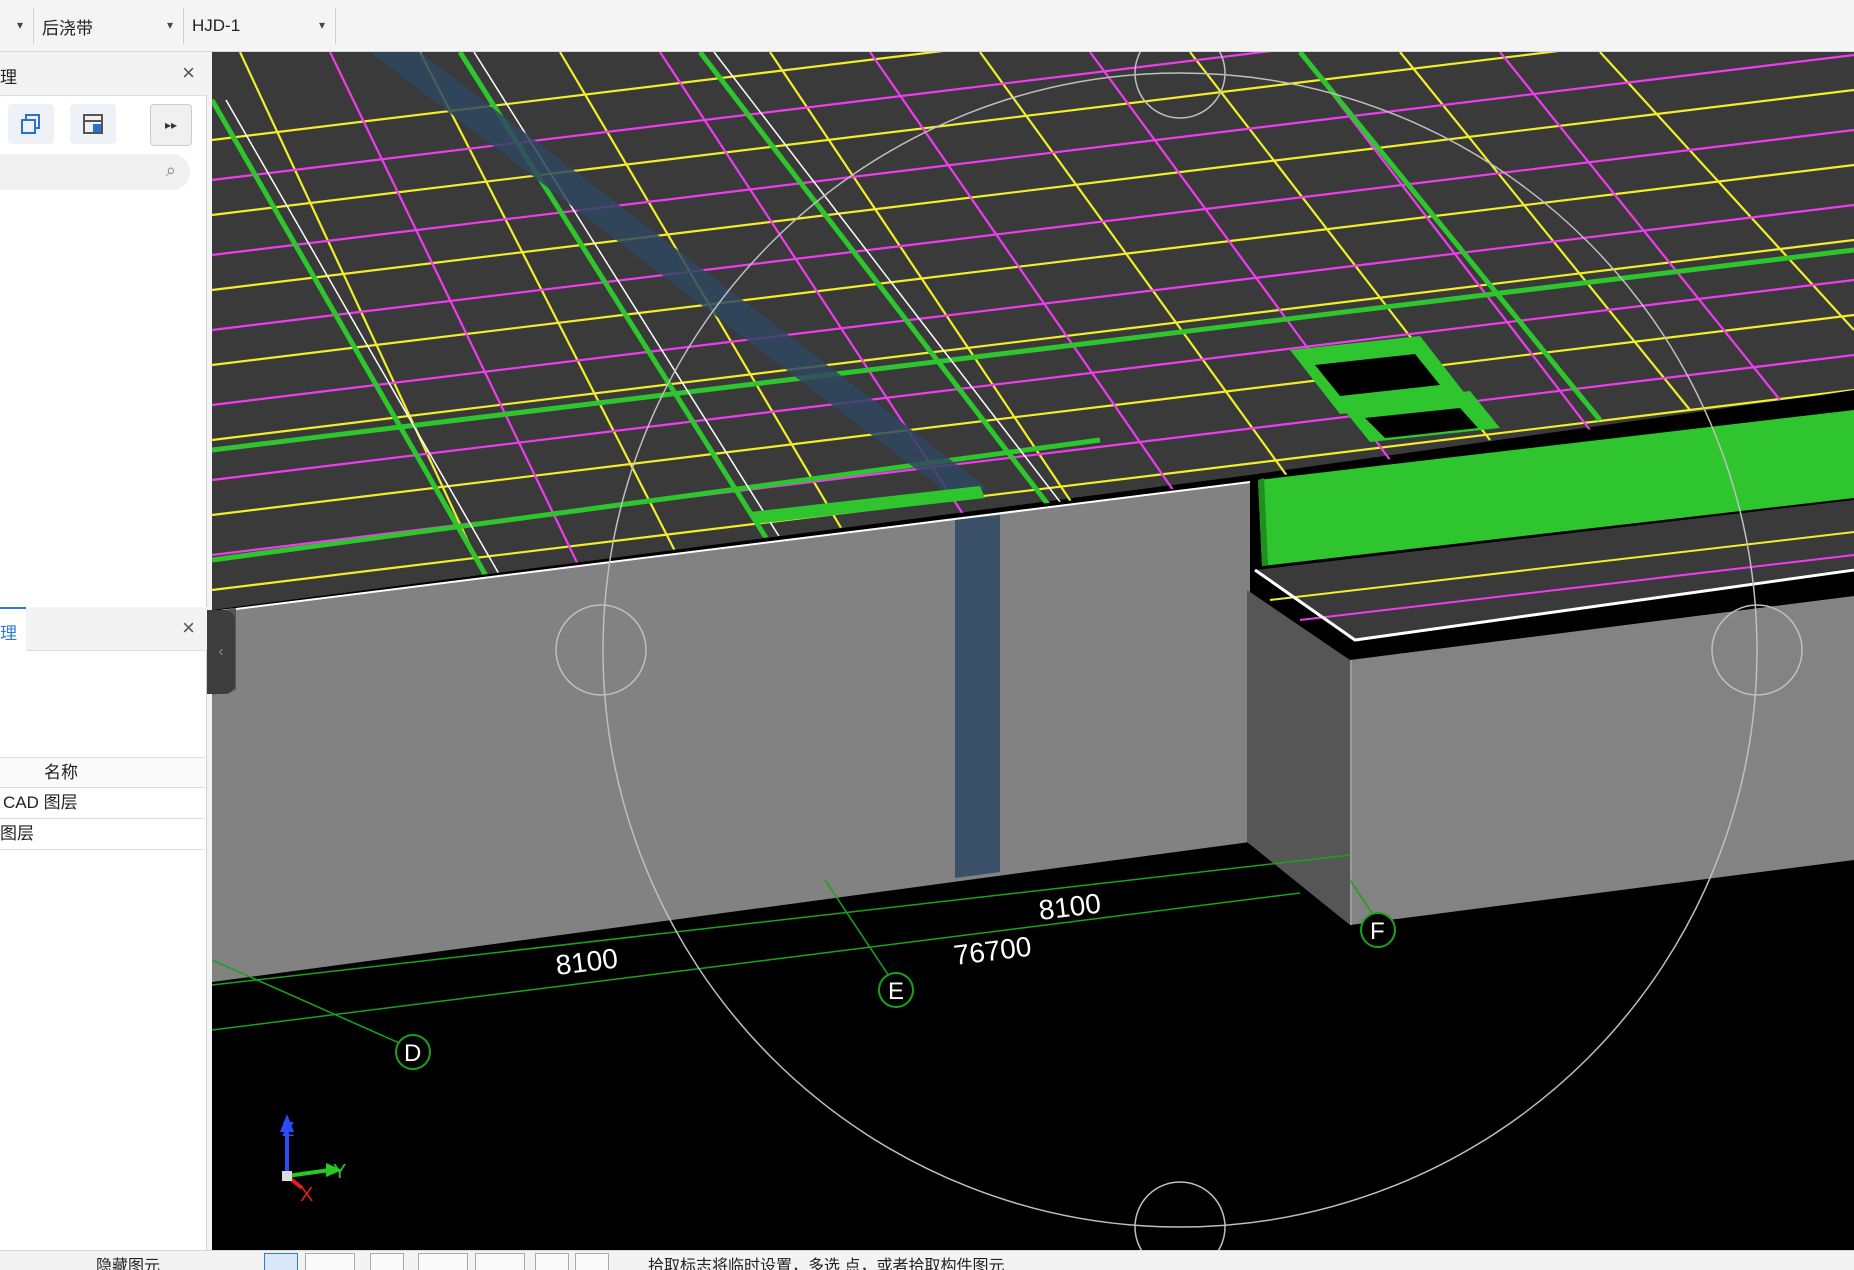 This screenshot has height=1270, width=1854. Describe the element at coordinates (500, 1261) in the screenshot. I see `point-select-button` at that location.